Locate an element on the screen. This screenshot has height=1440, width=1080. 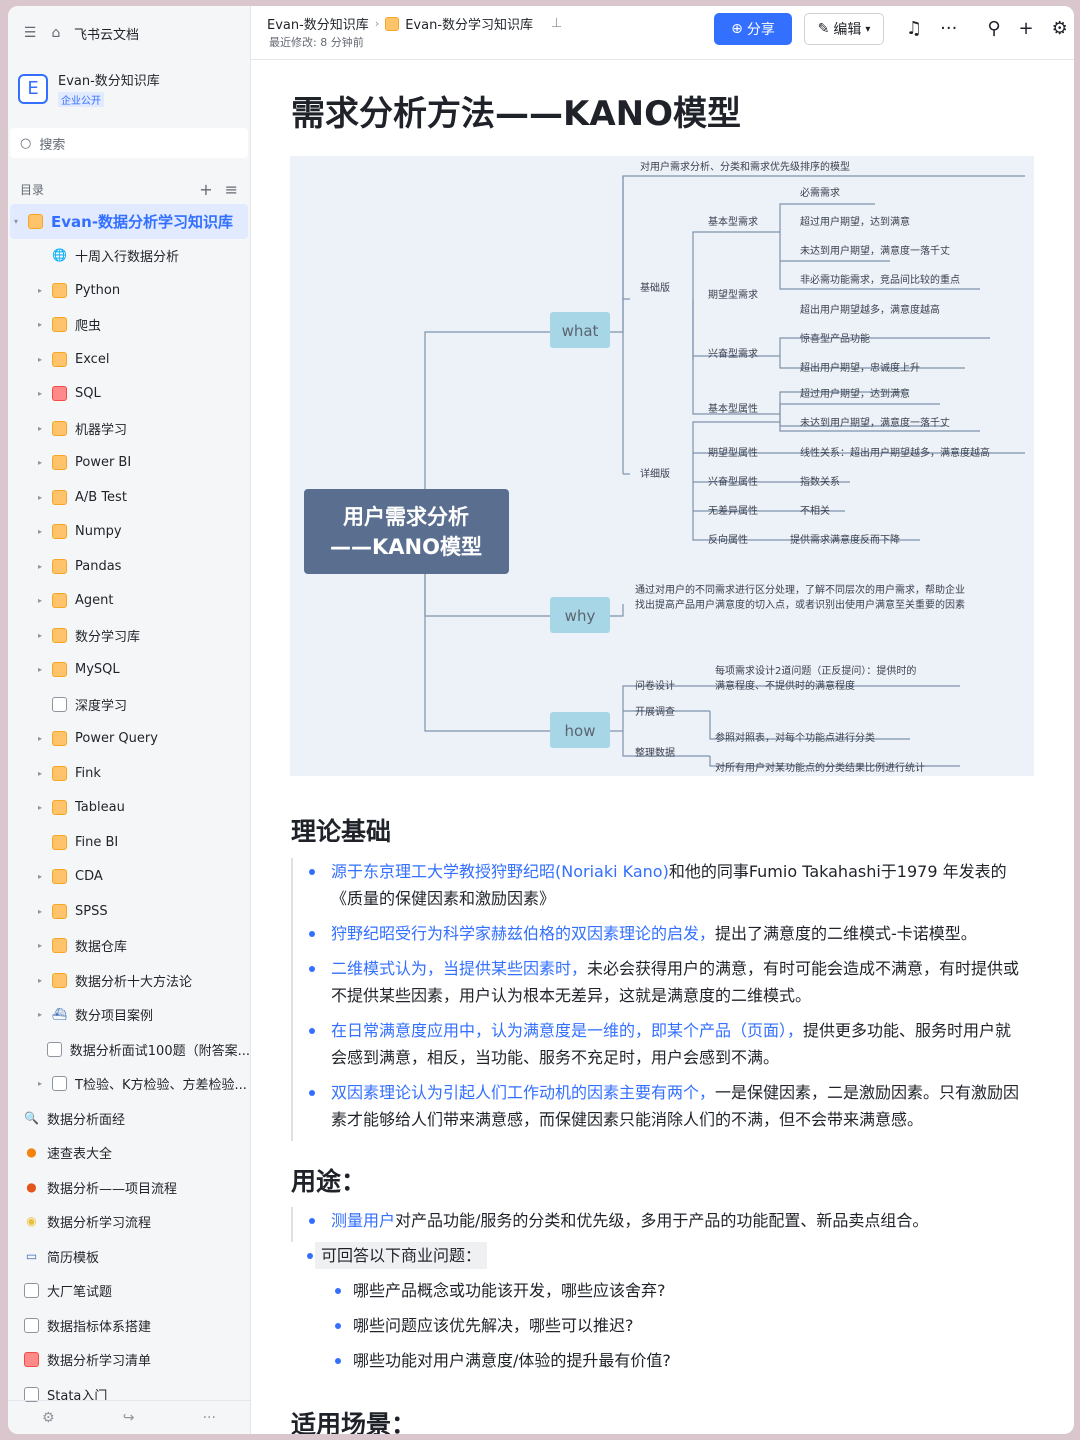
edit-button: ✎ 编辑 ▾ is located at coordinates (844, 29).